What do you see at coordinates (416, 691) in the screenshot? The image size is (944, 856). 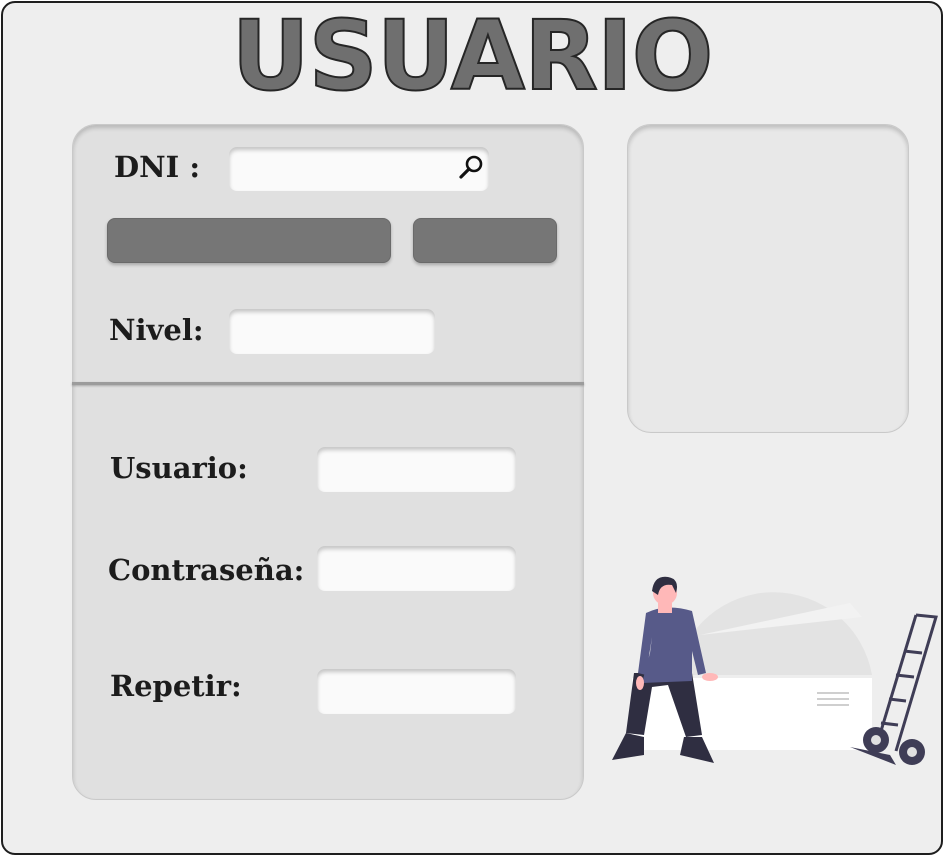 I see `repetir-input` at bounding box center [416, 691].